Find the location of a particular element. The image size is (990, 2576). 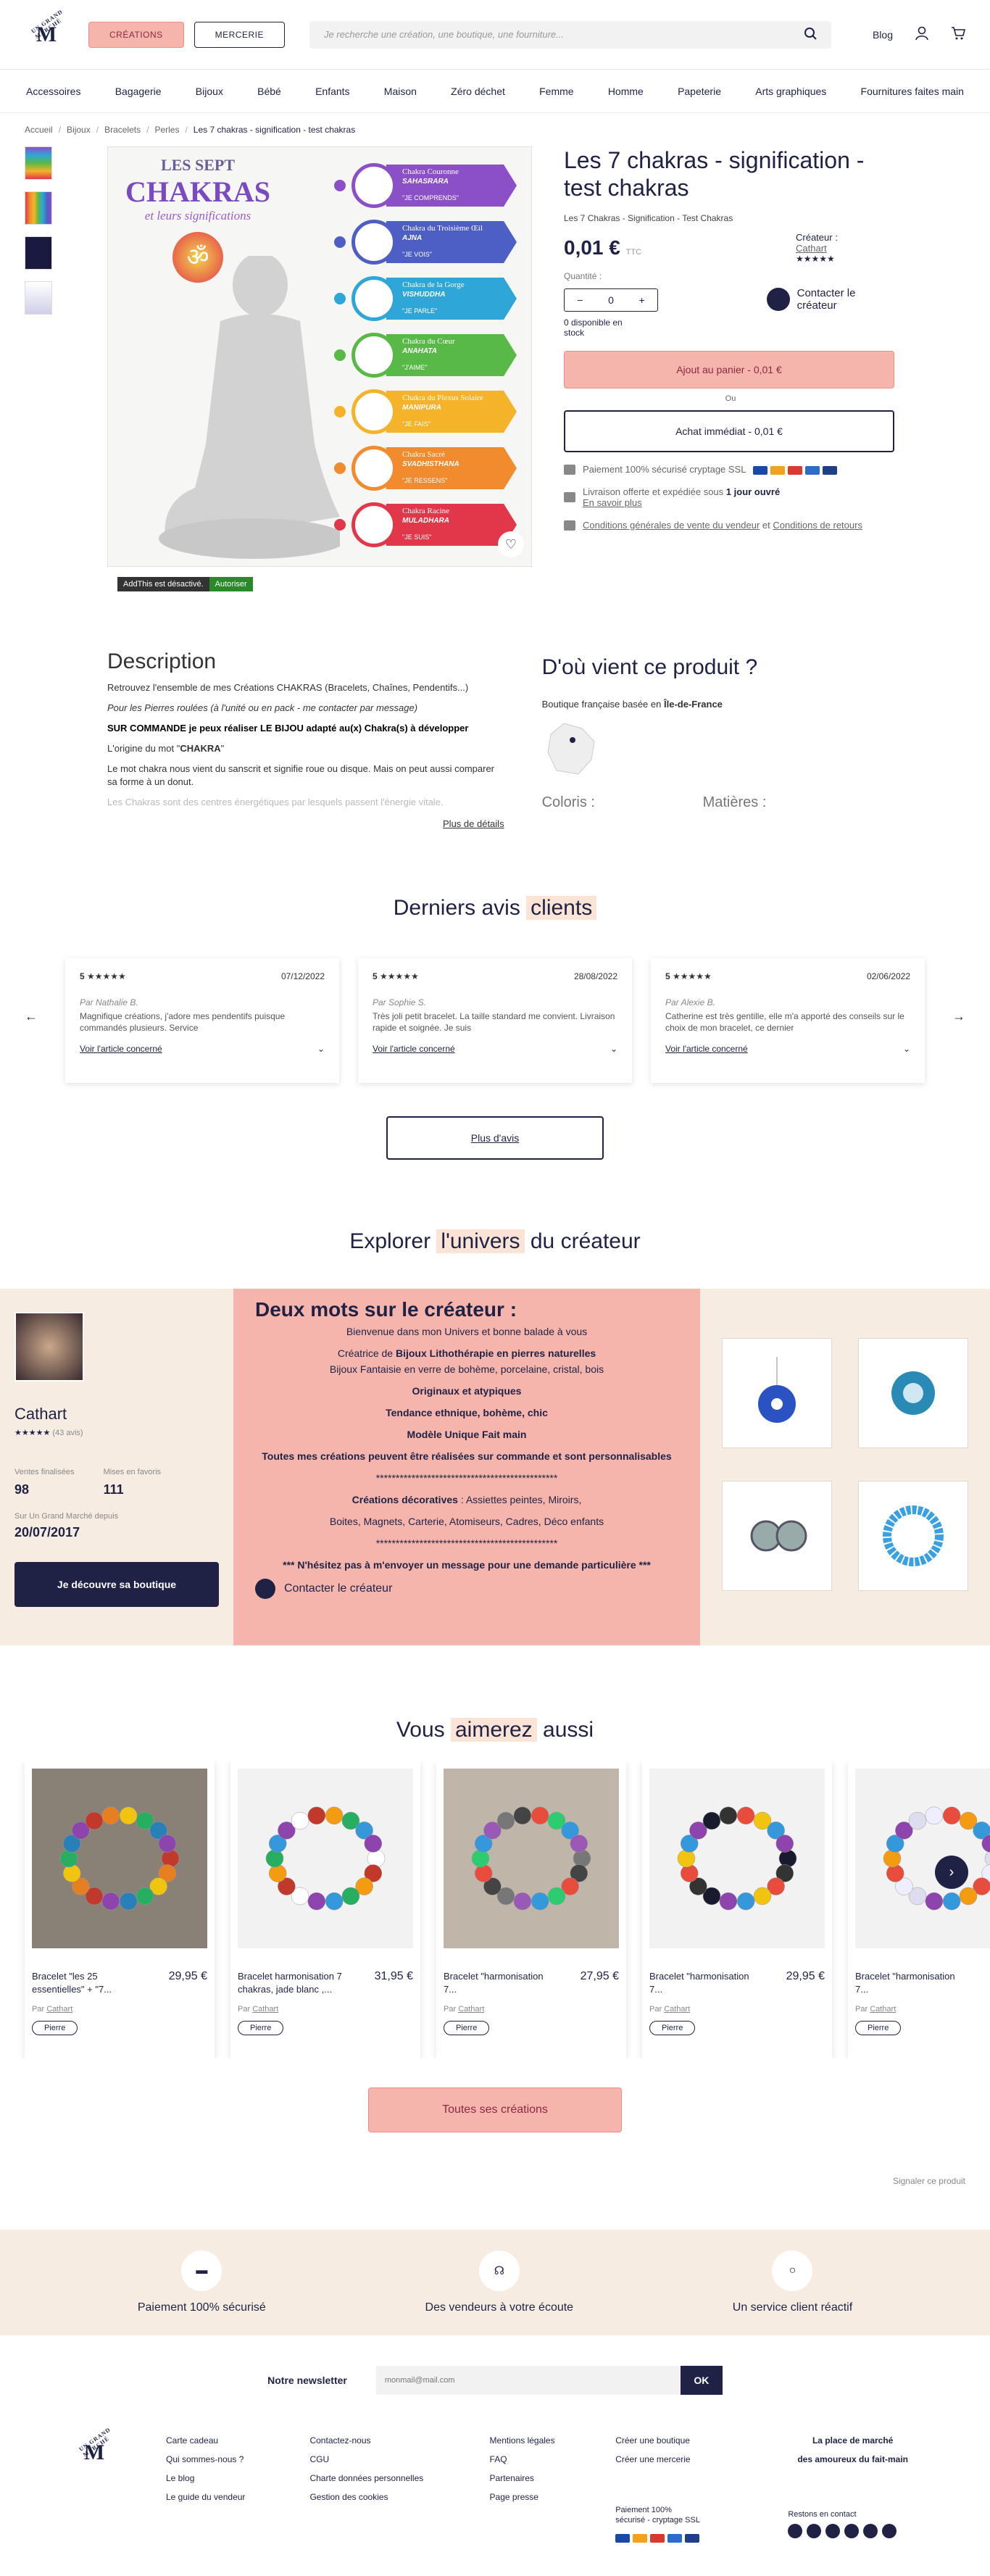

facebook-icon is located at coordinates (795, 2531).